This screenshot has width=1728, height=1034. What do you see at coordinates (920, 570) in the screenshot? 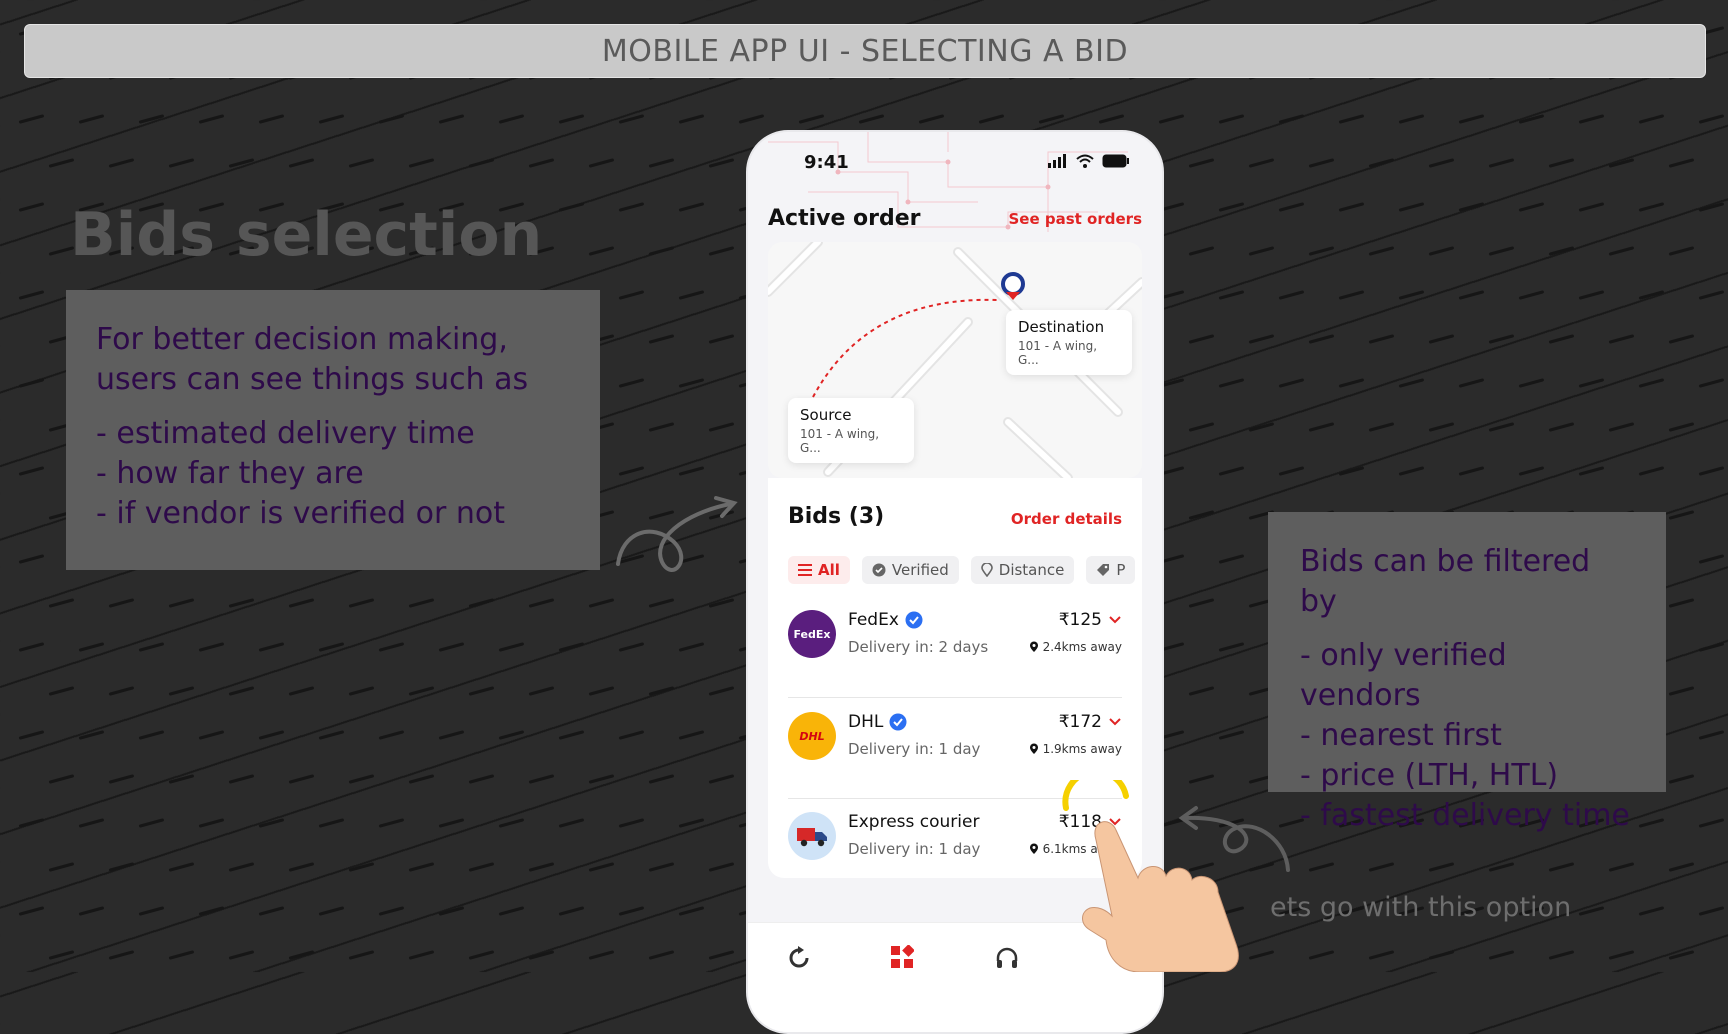
I see `filter-label: Verified` at bounding box center [920, 570].